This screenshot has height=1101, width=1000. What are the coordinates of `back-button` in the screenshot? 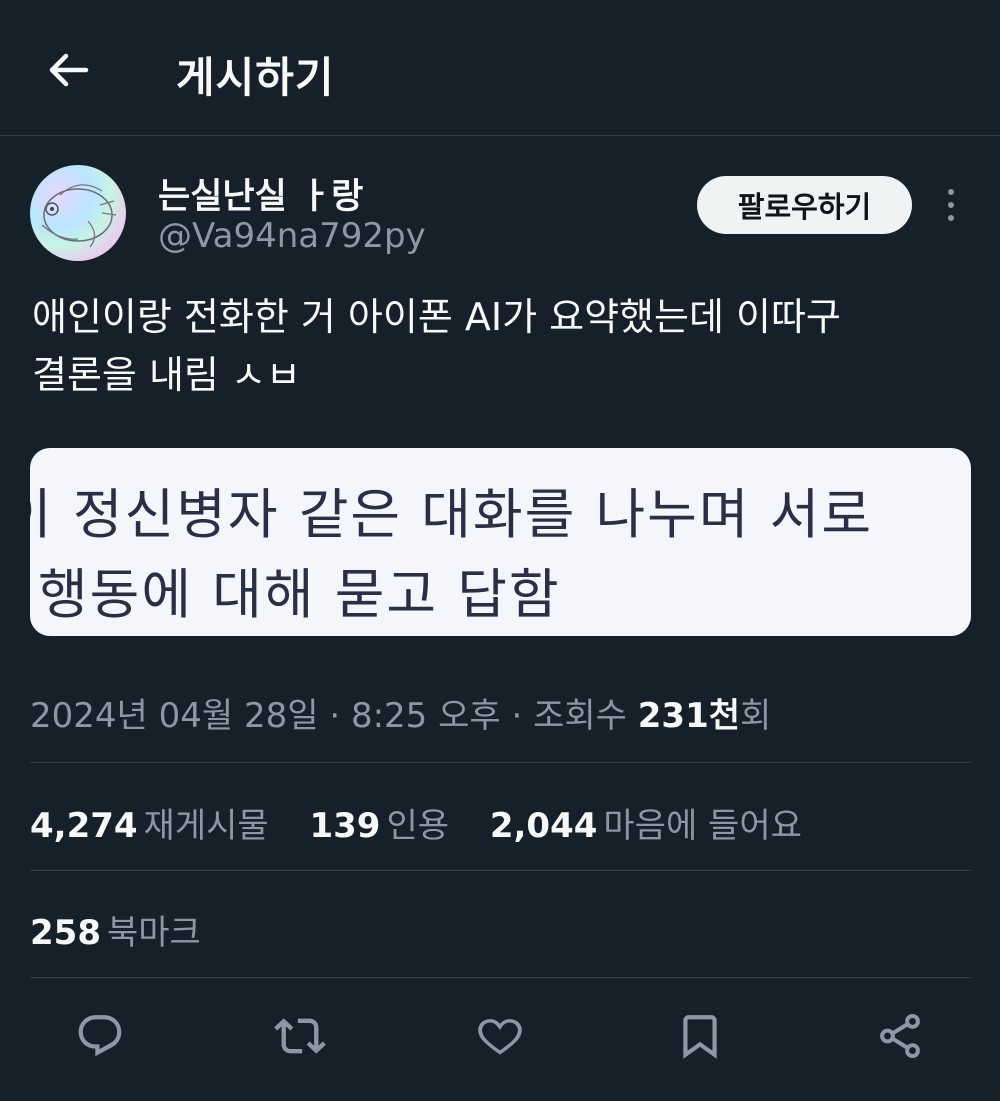 It's located at (68, 70).